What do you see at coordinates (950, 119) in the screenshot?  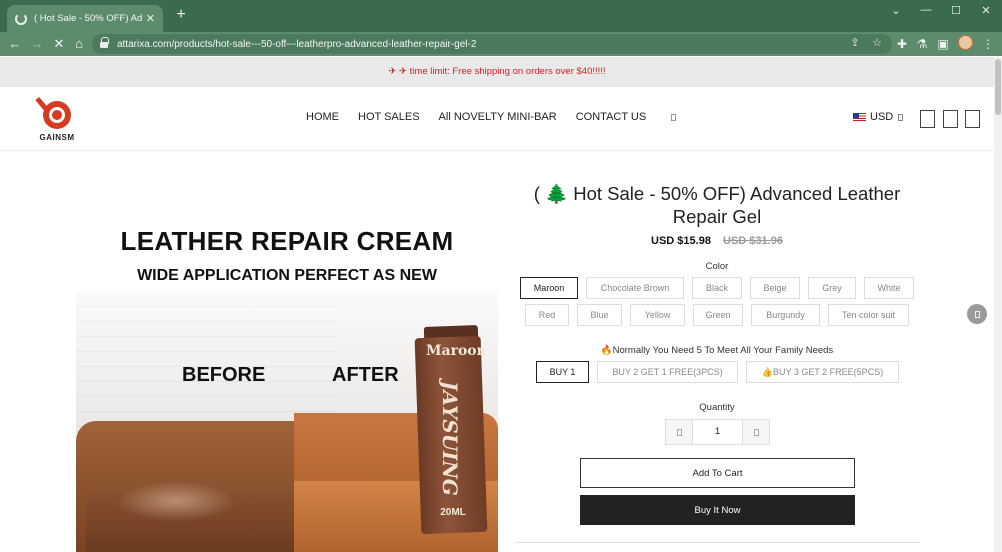 I see `account-icon` at bounding box center [950, 119].